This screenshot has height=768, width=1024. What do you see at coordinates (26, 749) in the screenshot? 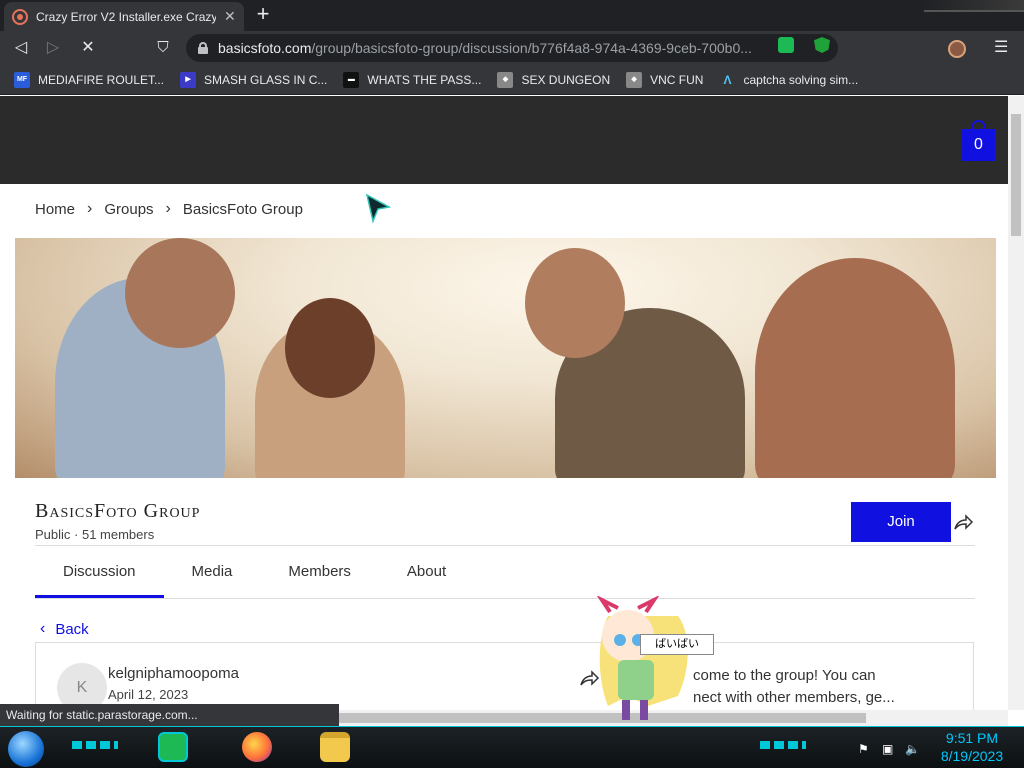
I see `start-button` at bounding box center [26, 749].